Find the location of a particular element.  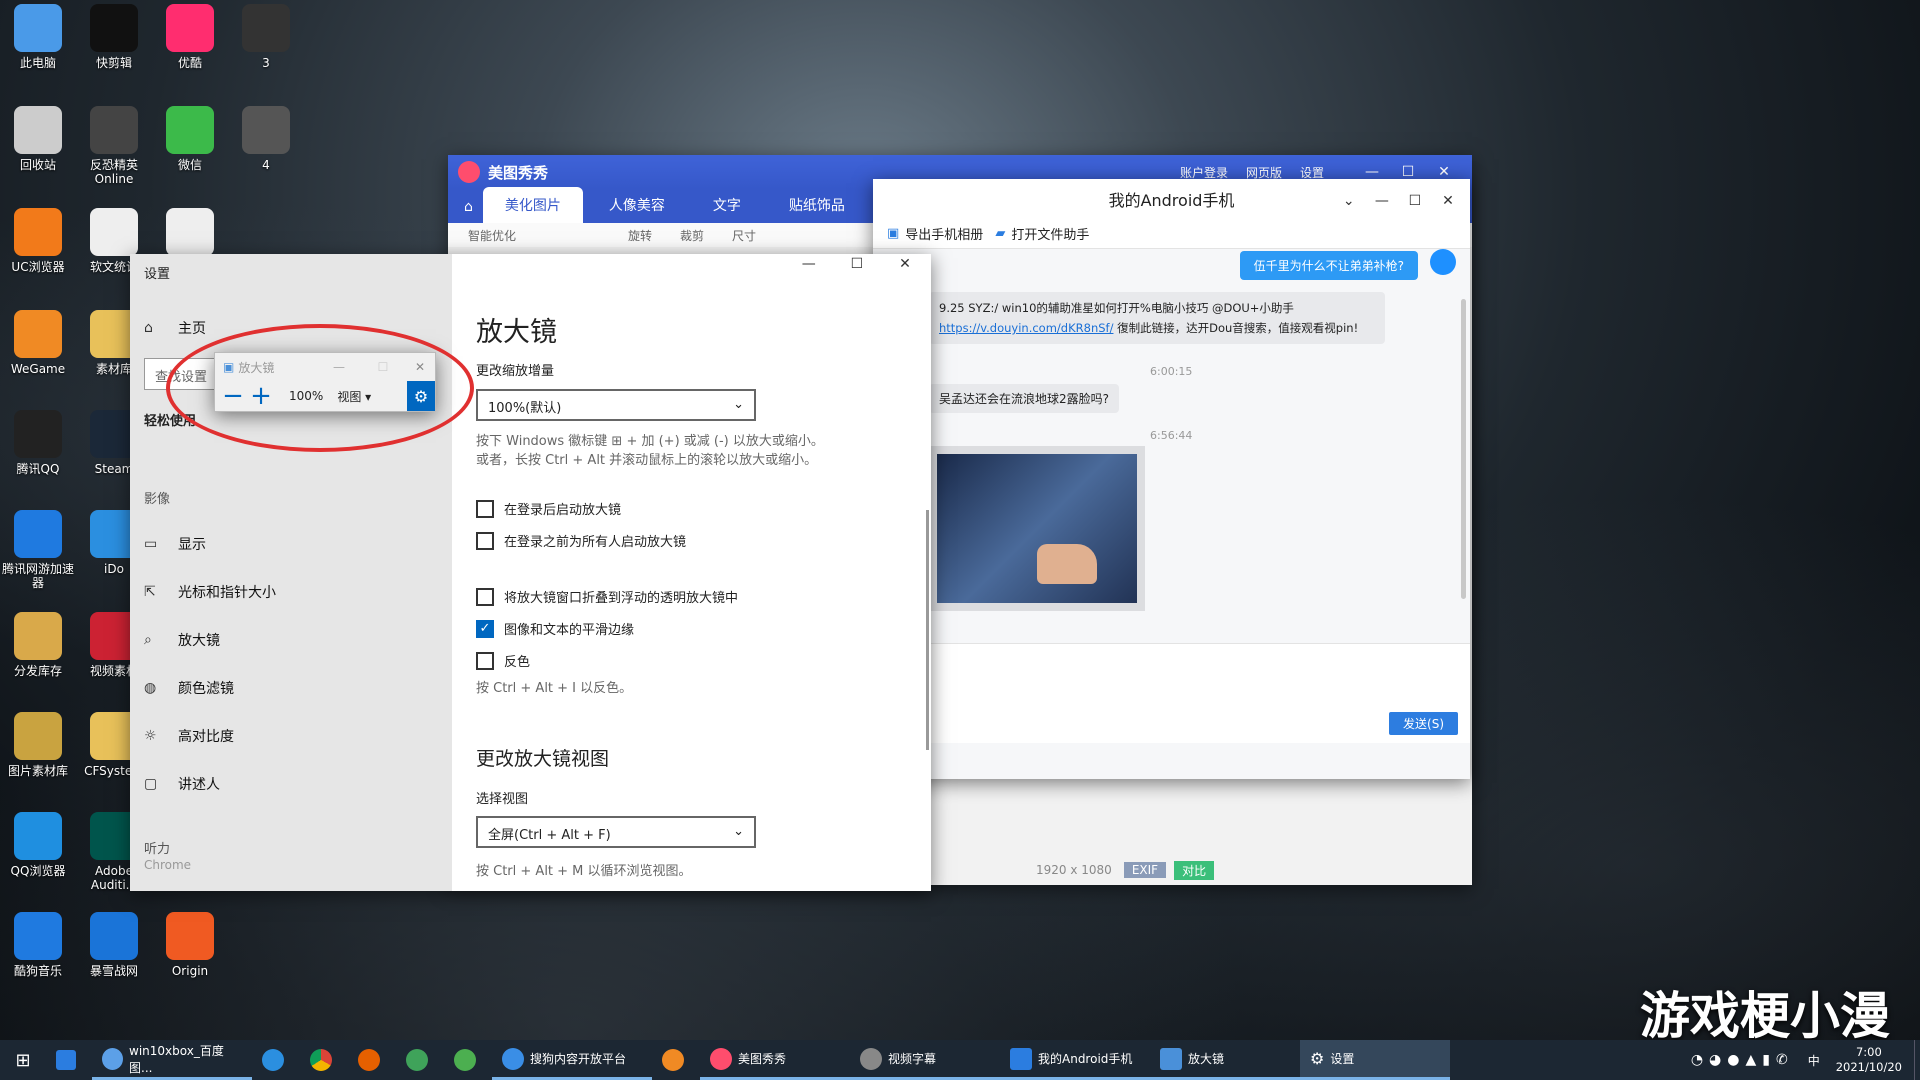

message-link: https://v.douyin.com/dKR8nSf/ is located at coordinates (1026, 328).